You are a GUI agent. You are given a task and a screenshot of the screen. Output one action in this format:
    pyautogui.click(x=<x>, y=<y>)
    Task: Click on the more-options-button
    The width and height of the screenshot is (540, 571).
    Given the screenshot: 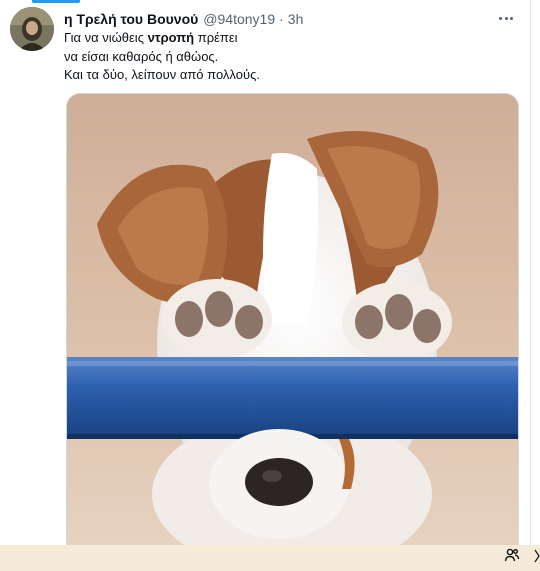 What is the action you would take?
    pyautogui.click(x=506, y=18)
    